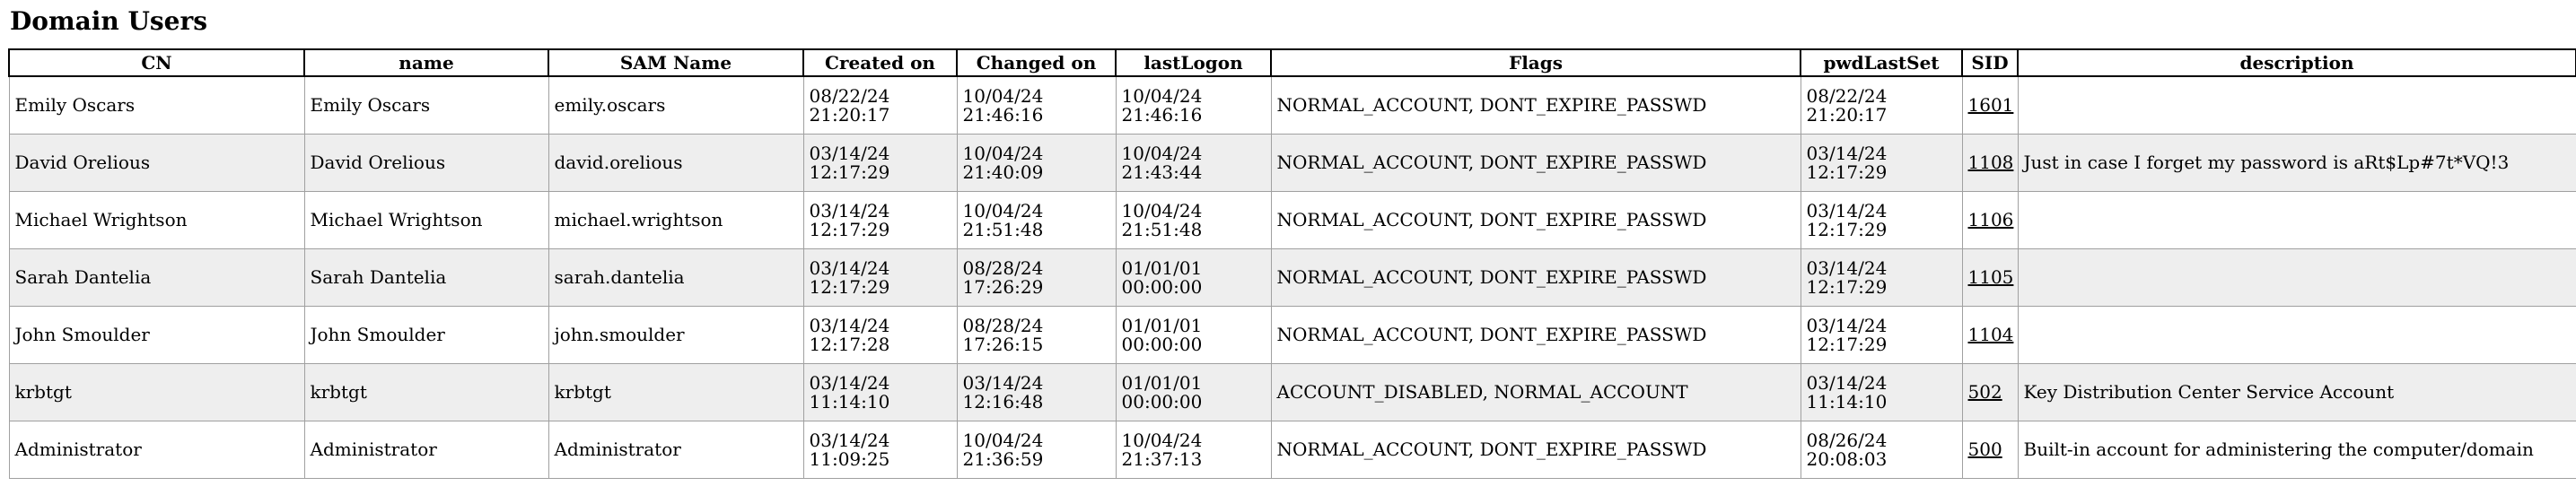 Image resolution: width=2576 pixels, height=495 pixels. I want to click on cell-cn: John Smoulder, so click(156, 335).